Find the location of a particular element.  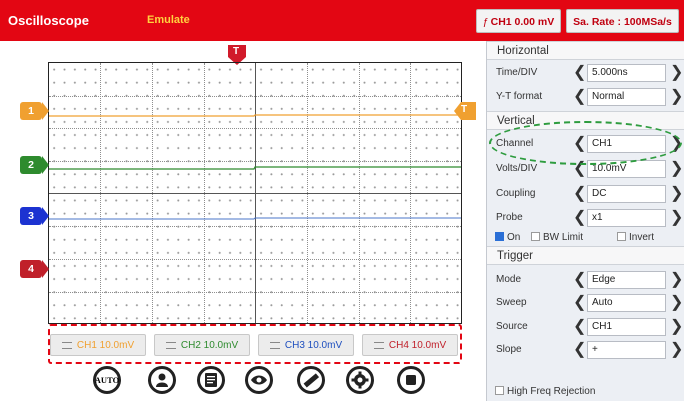

person-button is located at coordinates (162, 380).